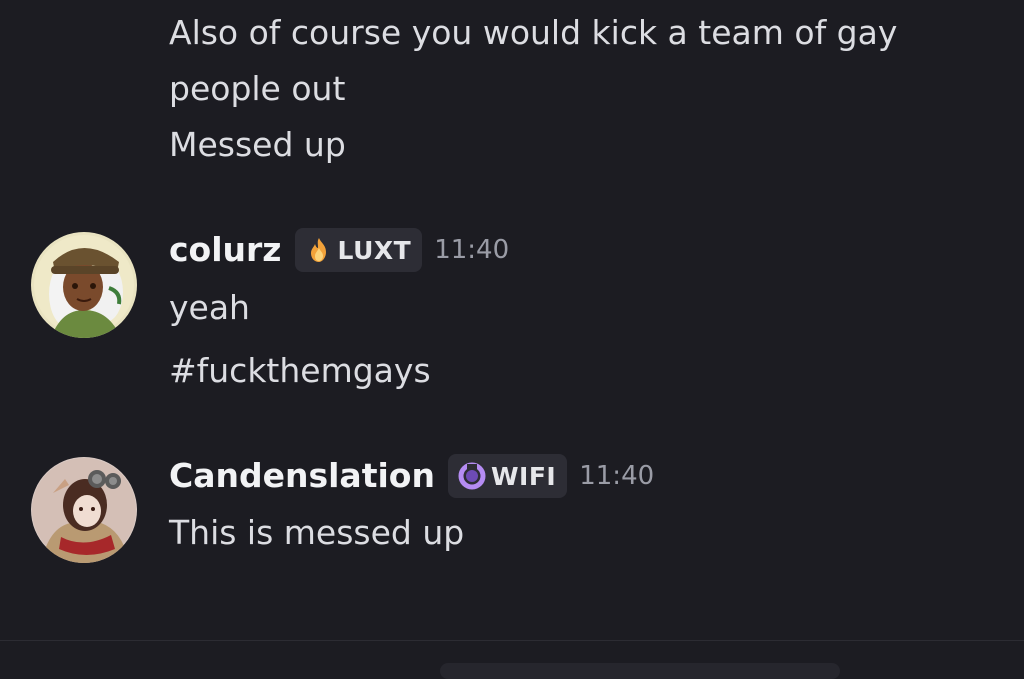  What do you see at coordinates (319, 250) in the screenshot?
I see `flame-icon` at bounding box center [319, 250].